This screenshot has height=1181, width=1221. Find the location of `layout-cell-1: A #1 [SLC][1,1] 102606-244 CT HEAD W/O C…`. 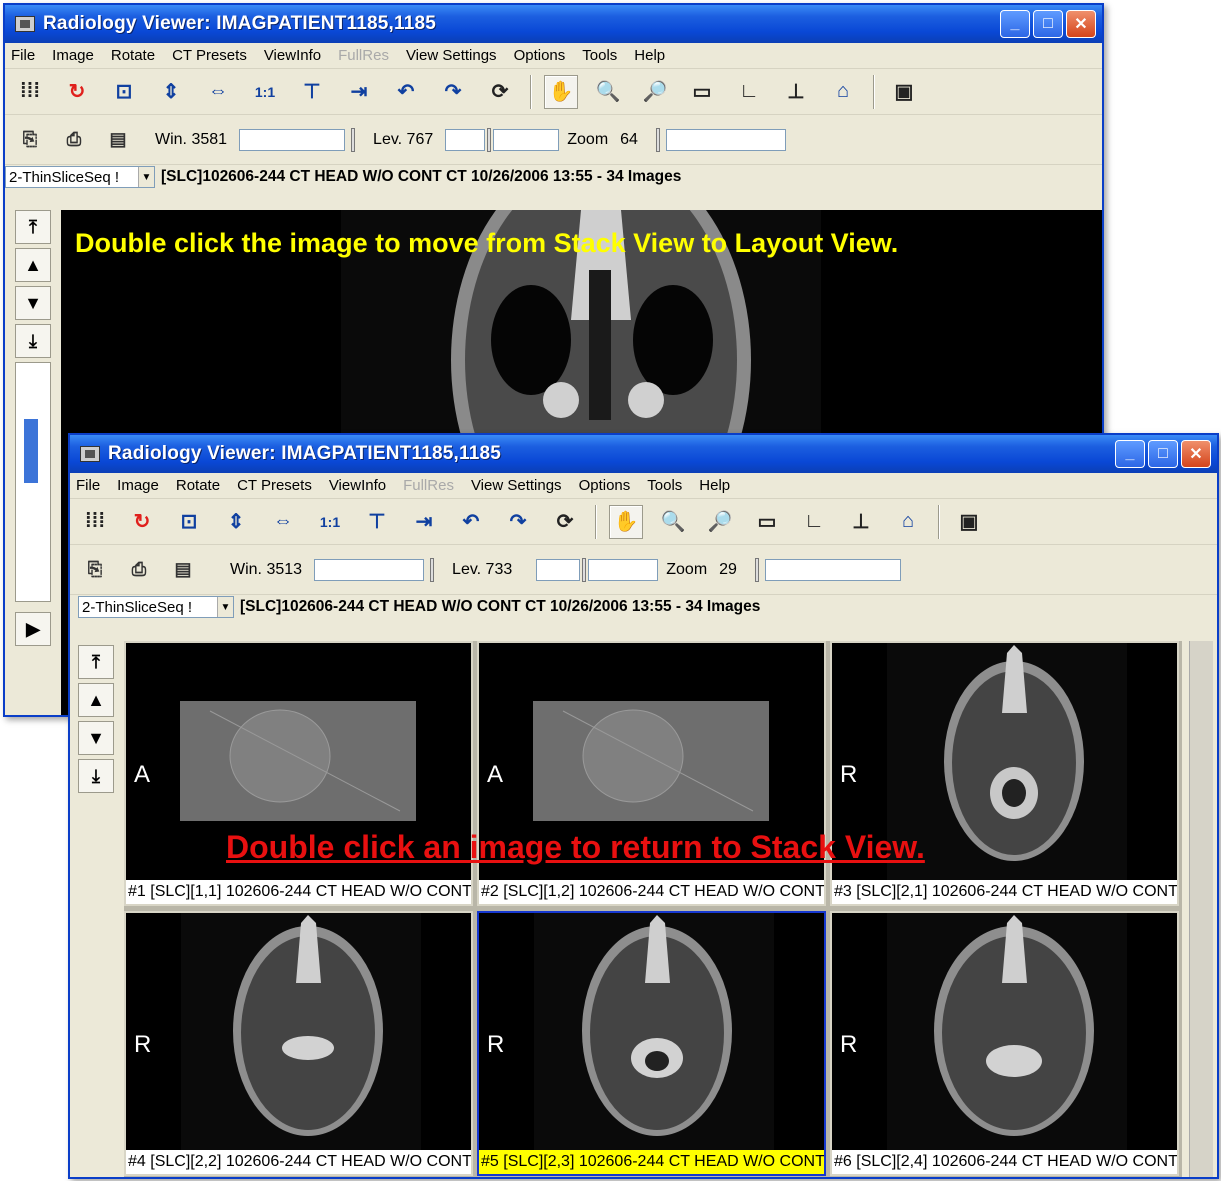

layout-cell-1: A #1 [SLC][1,1] 102606-244 CT HEAD W/O C… is located at coordinates (298, 773).